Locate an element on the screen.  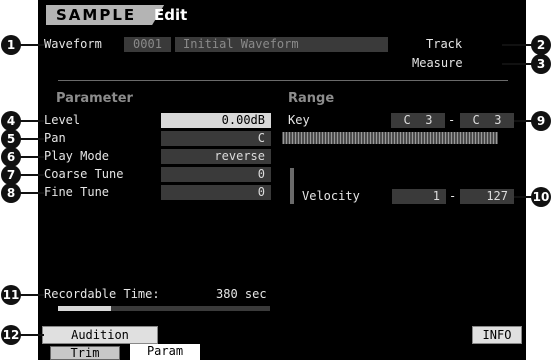
coarse-tune-label: Coarse Tune is located at coordinates (84, 174).